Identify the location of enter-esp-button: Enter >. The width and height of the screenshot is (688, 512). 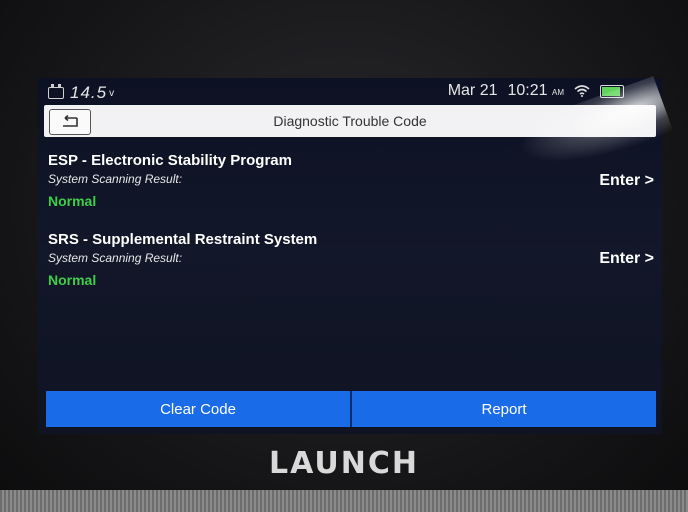
(626, 181).